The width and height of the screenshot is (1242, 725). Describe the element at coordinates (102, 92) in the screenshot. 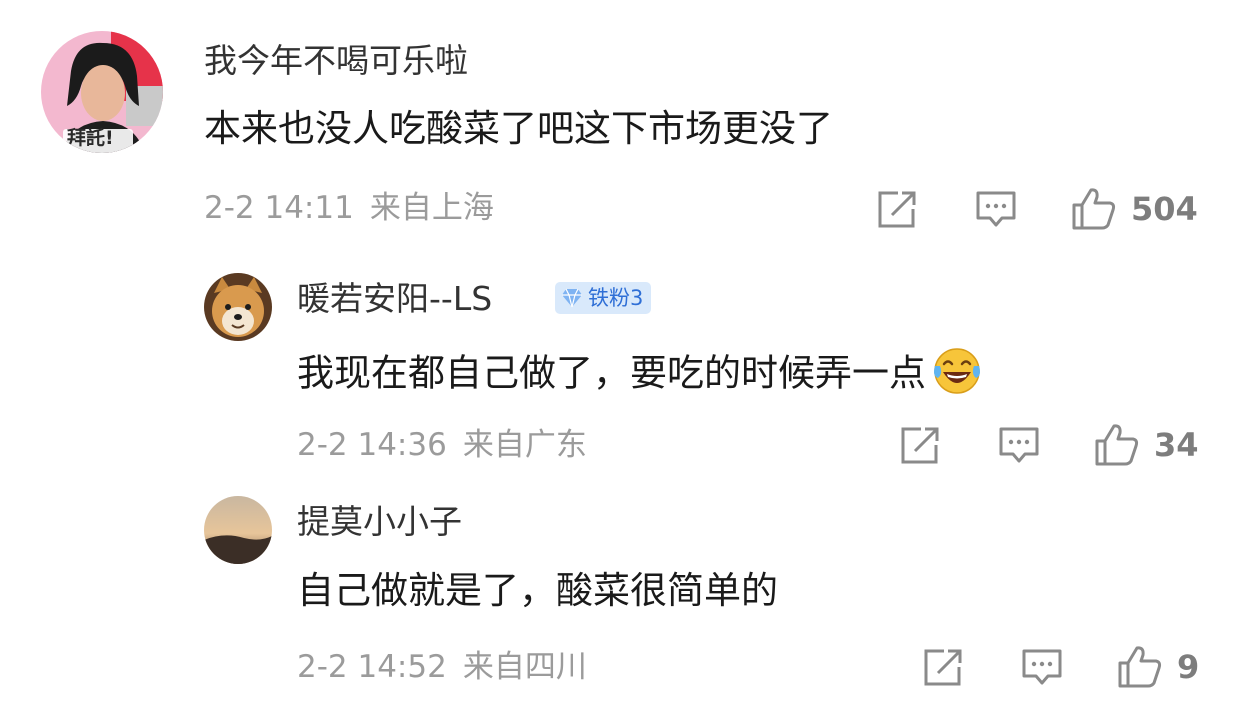

I see `avatar: 拜託!` at that location.